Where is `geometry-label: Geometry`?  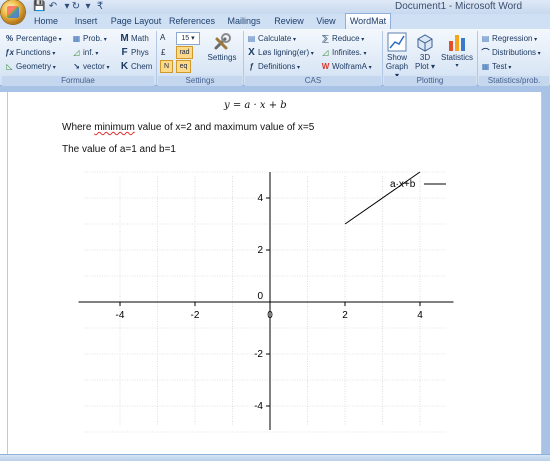 geometry-label: Geometry is located at coordinates (34, 66).